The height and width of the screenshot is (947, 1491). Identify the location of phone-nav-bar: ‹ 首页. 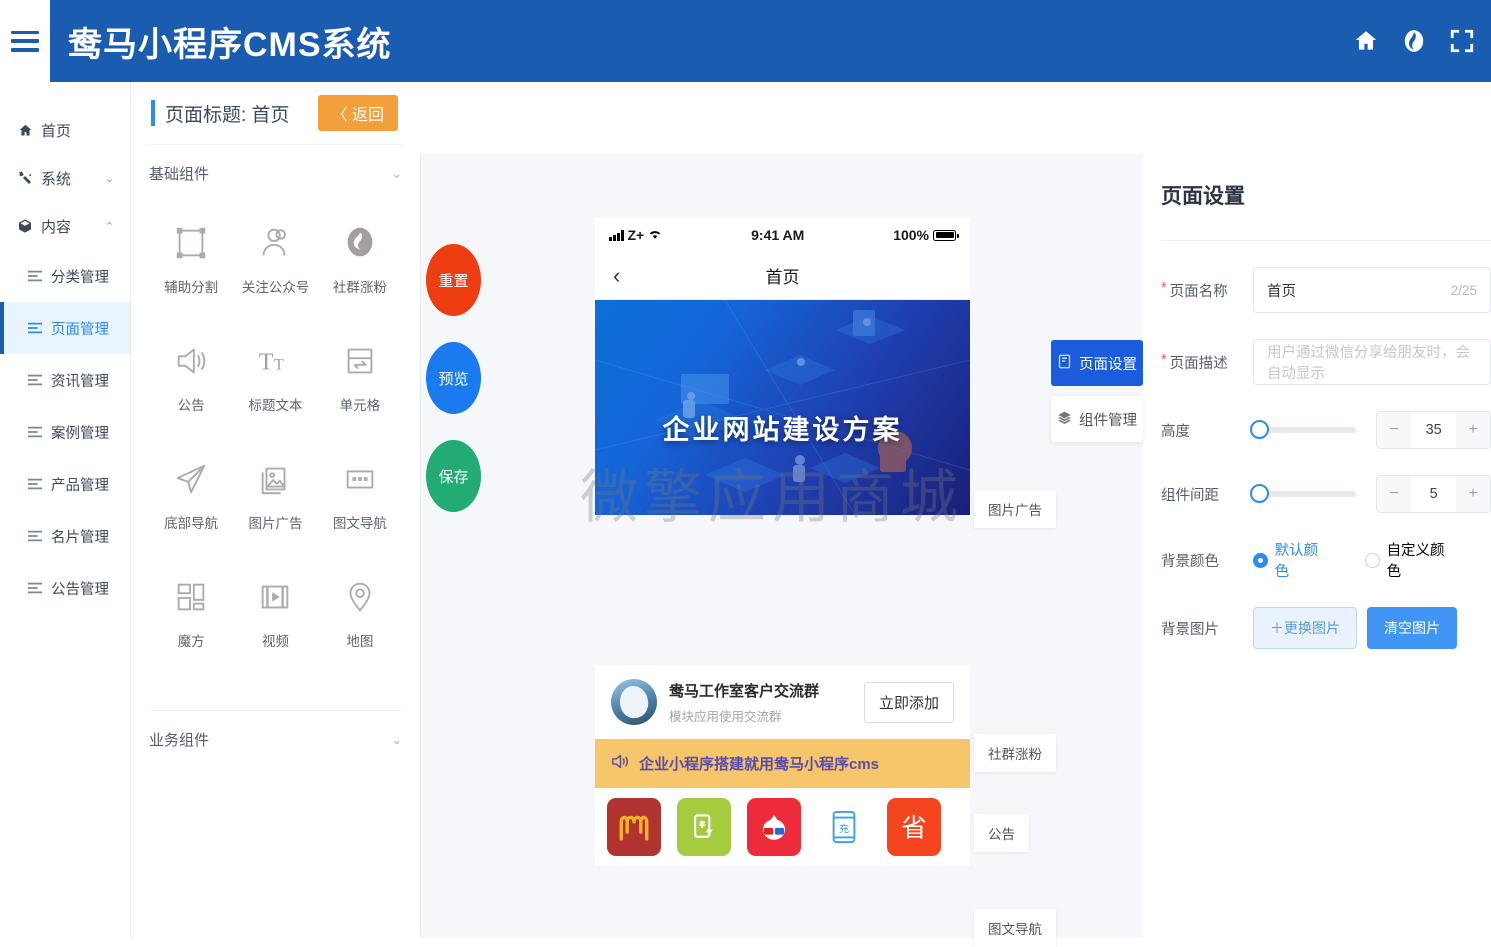
(782, 276).